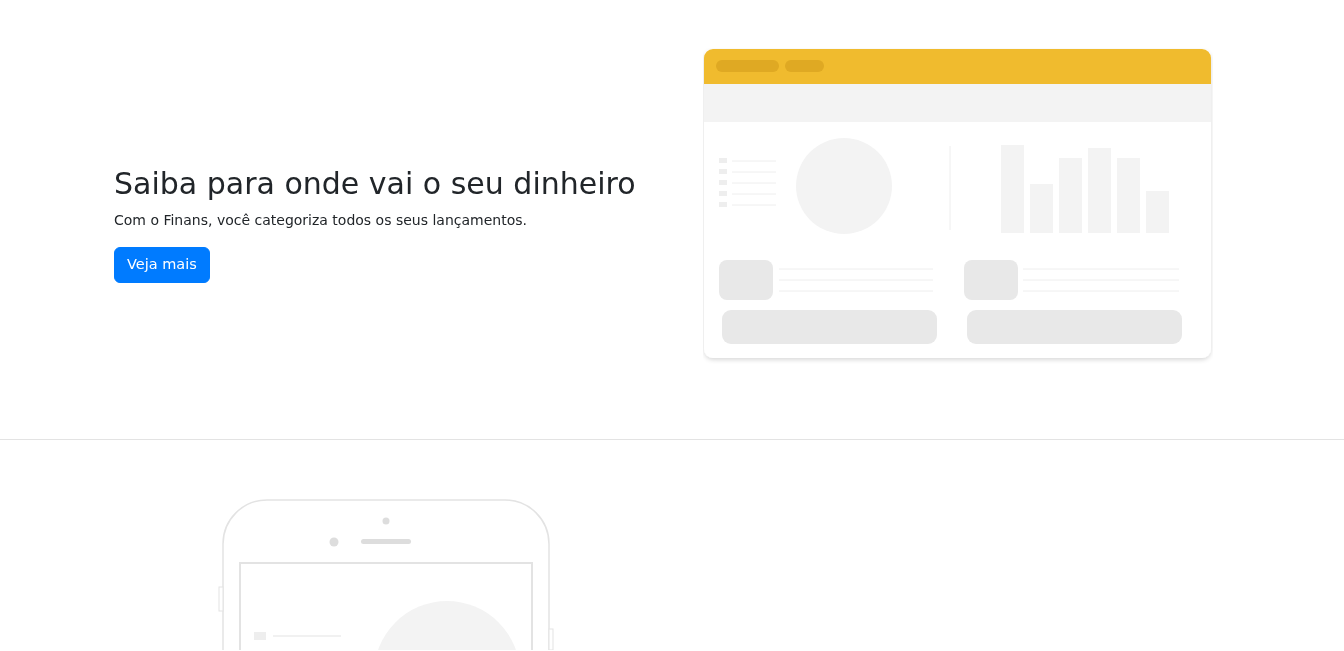 This screenshot has width=1344, height=651. I want to click on see-more-button: Veja mais, so click(162, 265).